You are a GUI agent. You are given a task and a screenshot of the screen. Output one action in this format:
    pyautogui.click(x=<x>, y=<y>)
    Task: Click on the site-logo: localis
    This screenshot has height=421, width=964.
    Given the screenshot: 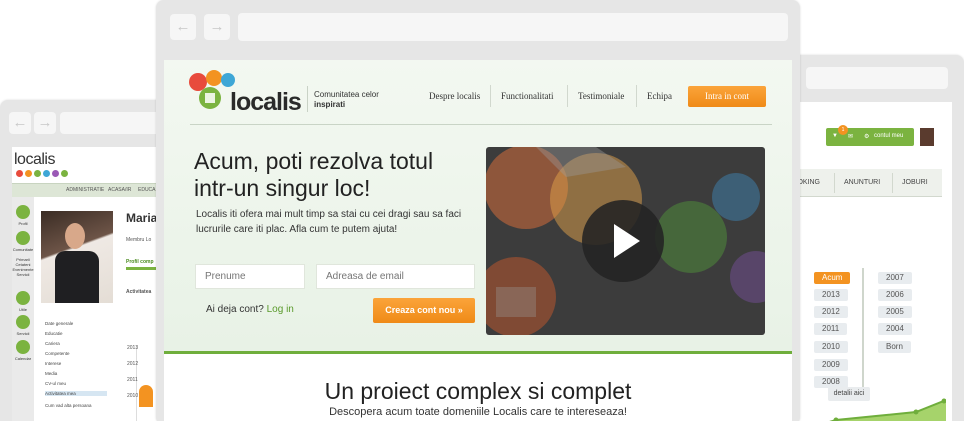 What is the action you would take?
    pyautogui.click(x=34, y=160)
    